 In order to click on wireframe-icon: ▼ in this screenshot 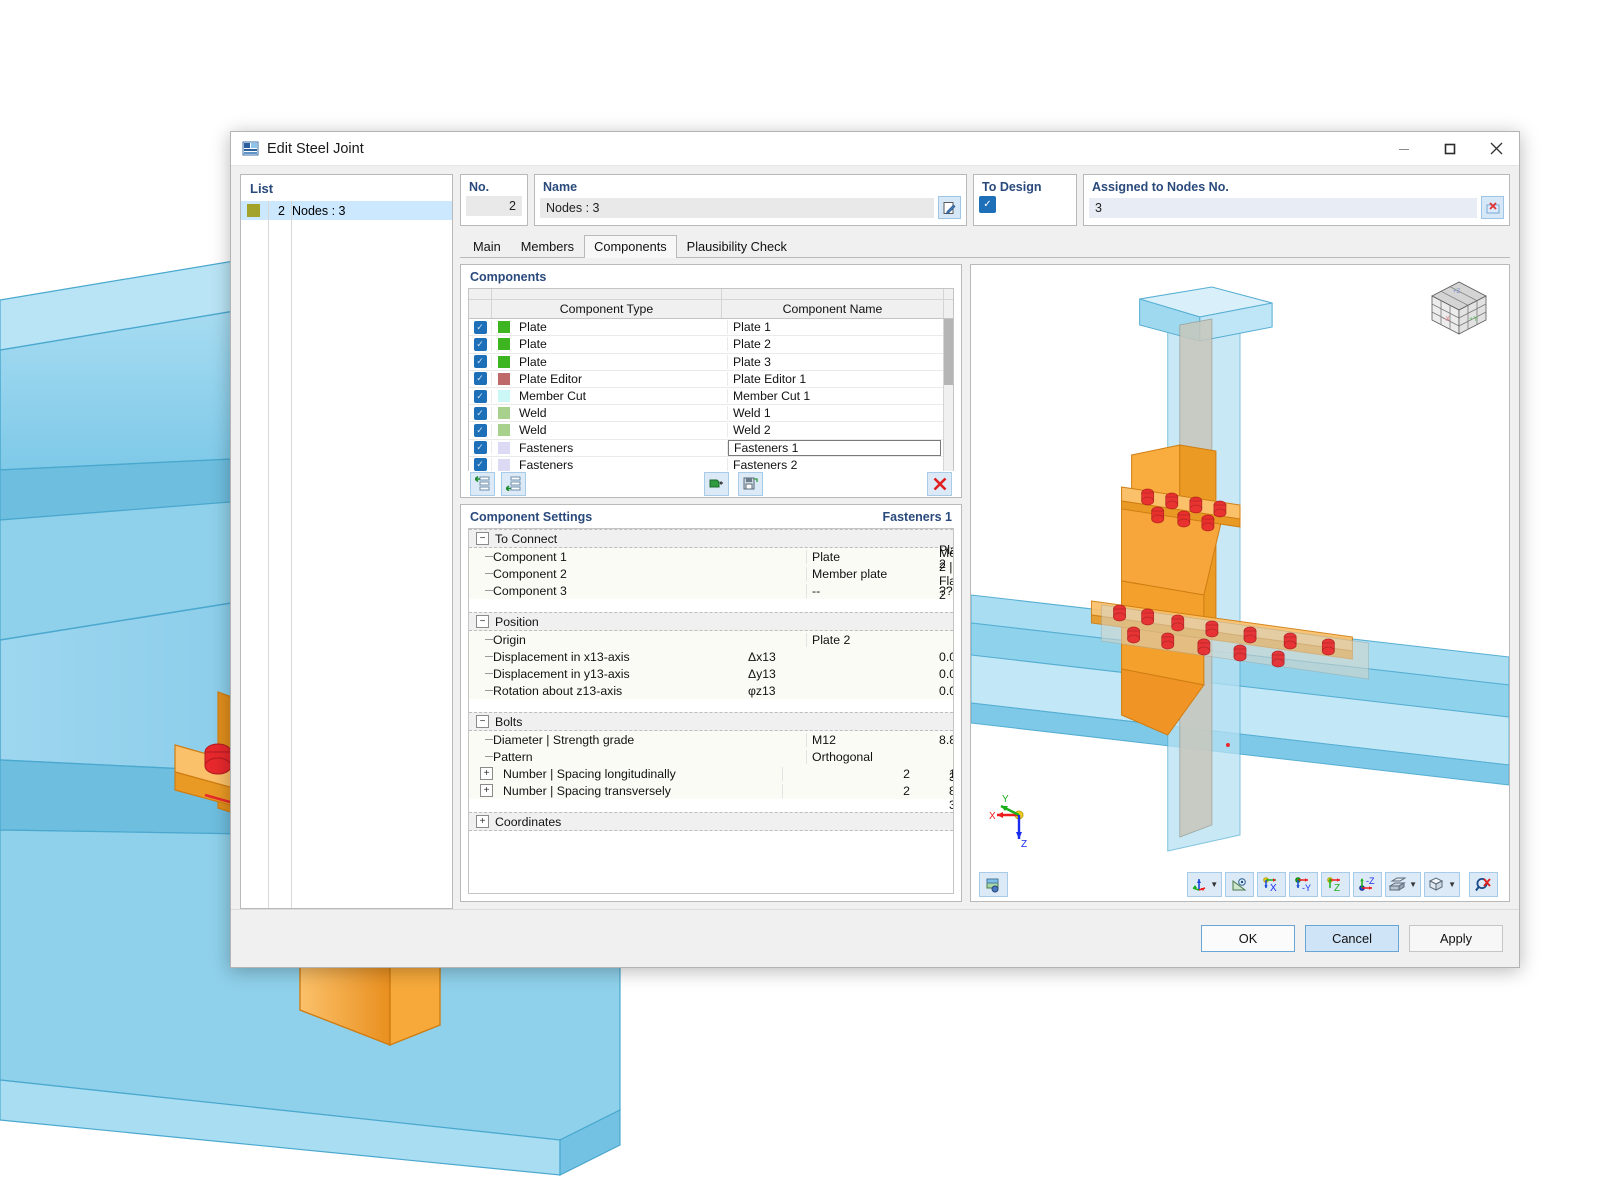, I will do `click(1442, 884)`.